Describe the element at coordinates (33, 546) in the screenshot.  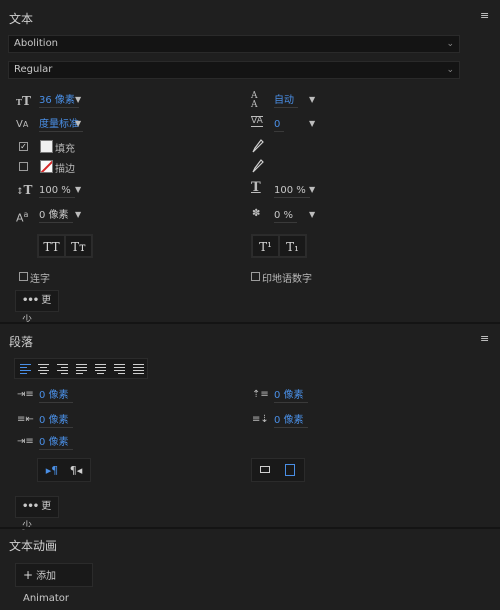
I see `animation-panel-title: 文本动画` at that location.